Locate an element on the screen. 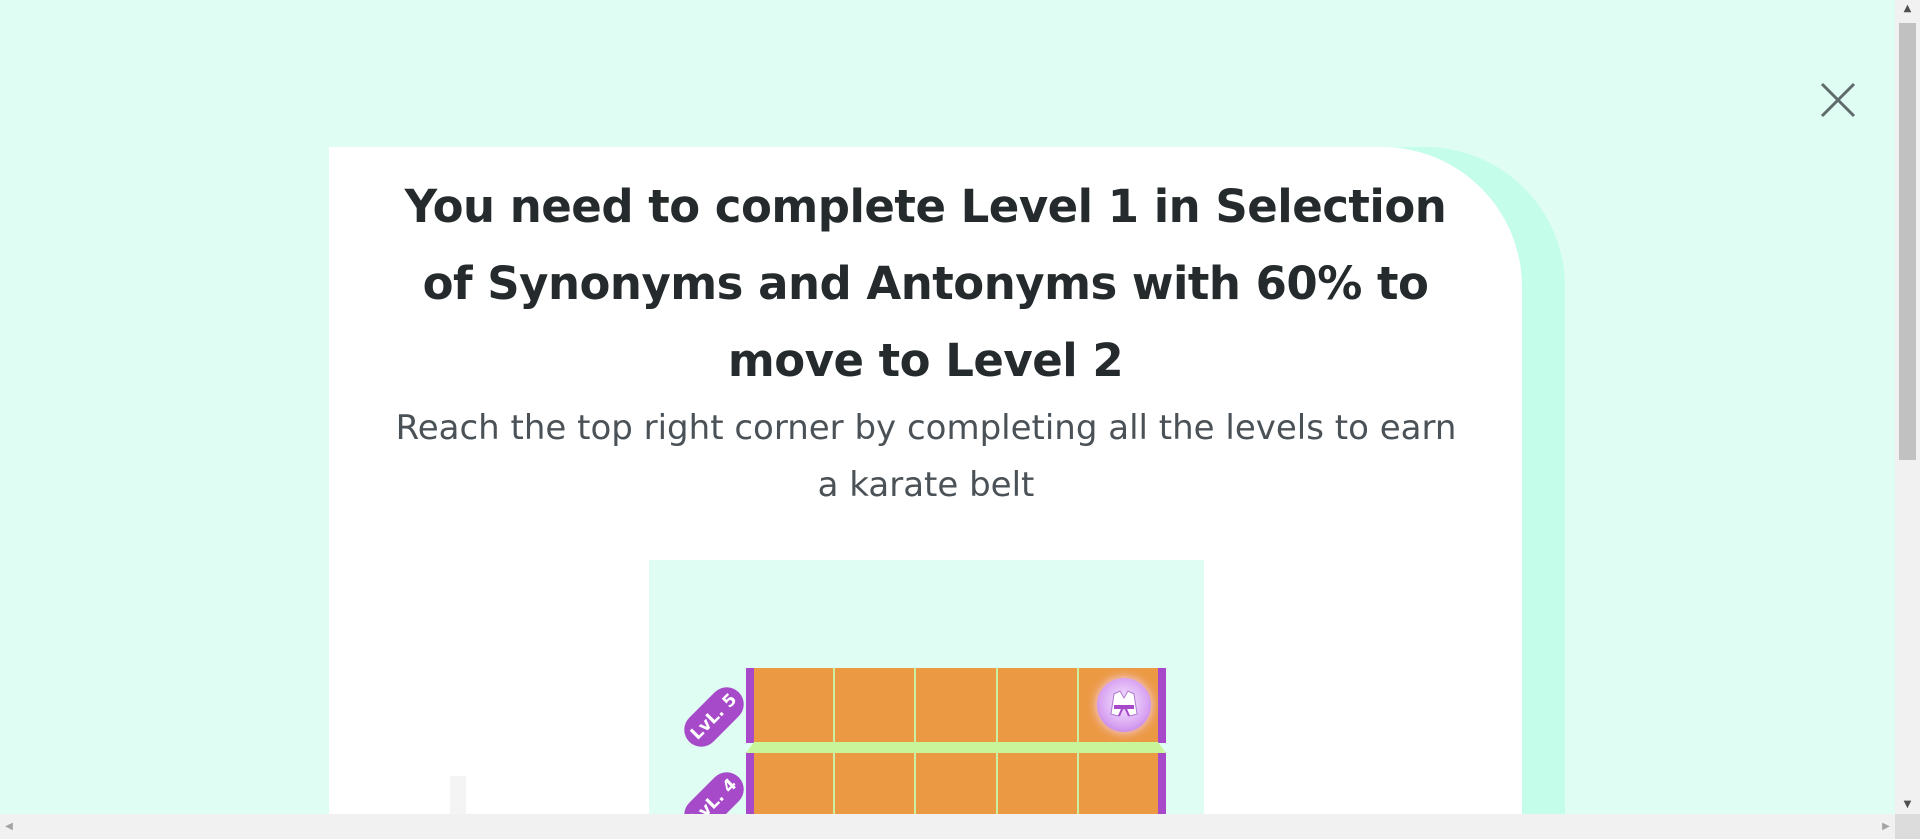 This screenshot has height=839, width=1920. level-5-tag: LvL. 5 is located at coordinates (714, 717).